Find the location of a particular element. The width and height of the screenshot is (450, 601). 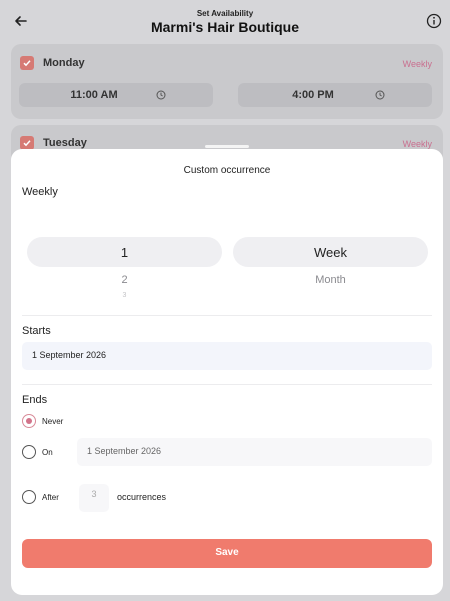

starts-label: Starts is located at coordinates (36, 331).